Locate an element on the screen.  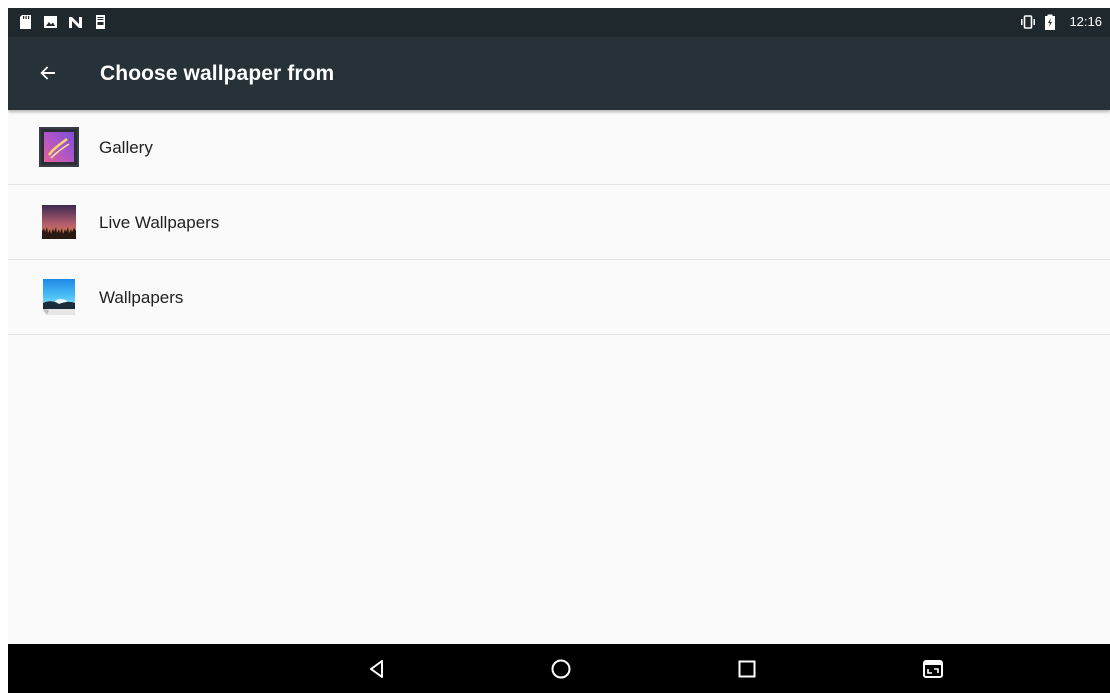
notification-icons is located at coordinates (63, 22).